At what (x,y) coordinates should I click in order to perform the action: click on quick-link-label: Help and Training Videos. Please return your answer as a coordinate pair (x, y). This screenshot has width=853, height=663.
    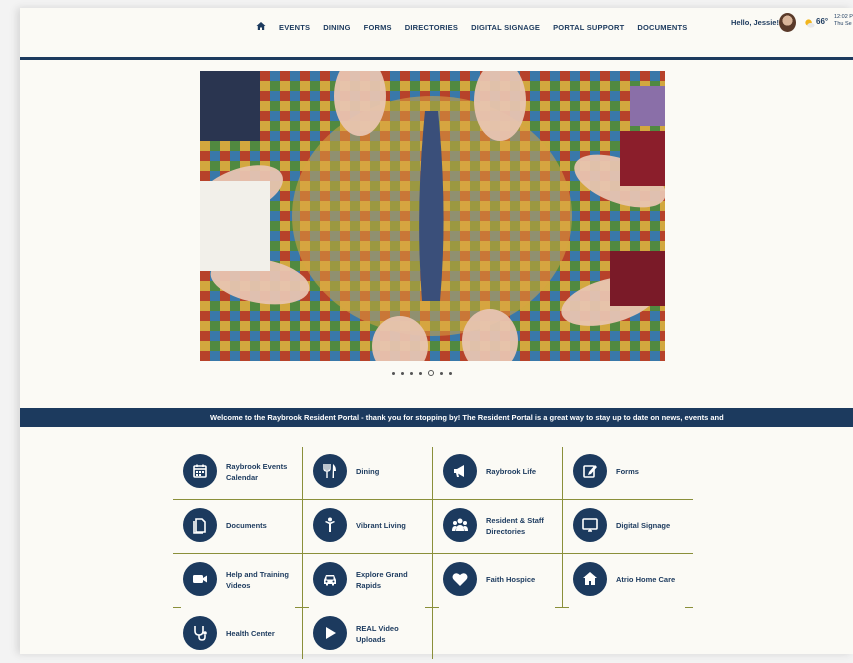
    Looking at the image, I should click on (262, 580).